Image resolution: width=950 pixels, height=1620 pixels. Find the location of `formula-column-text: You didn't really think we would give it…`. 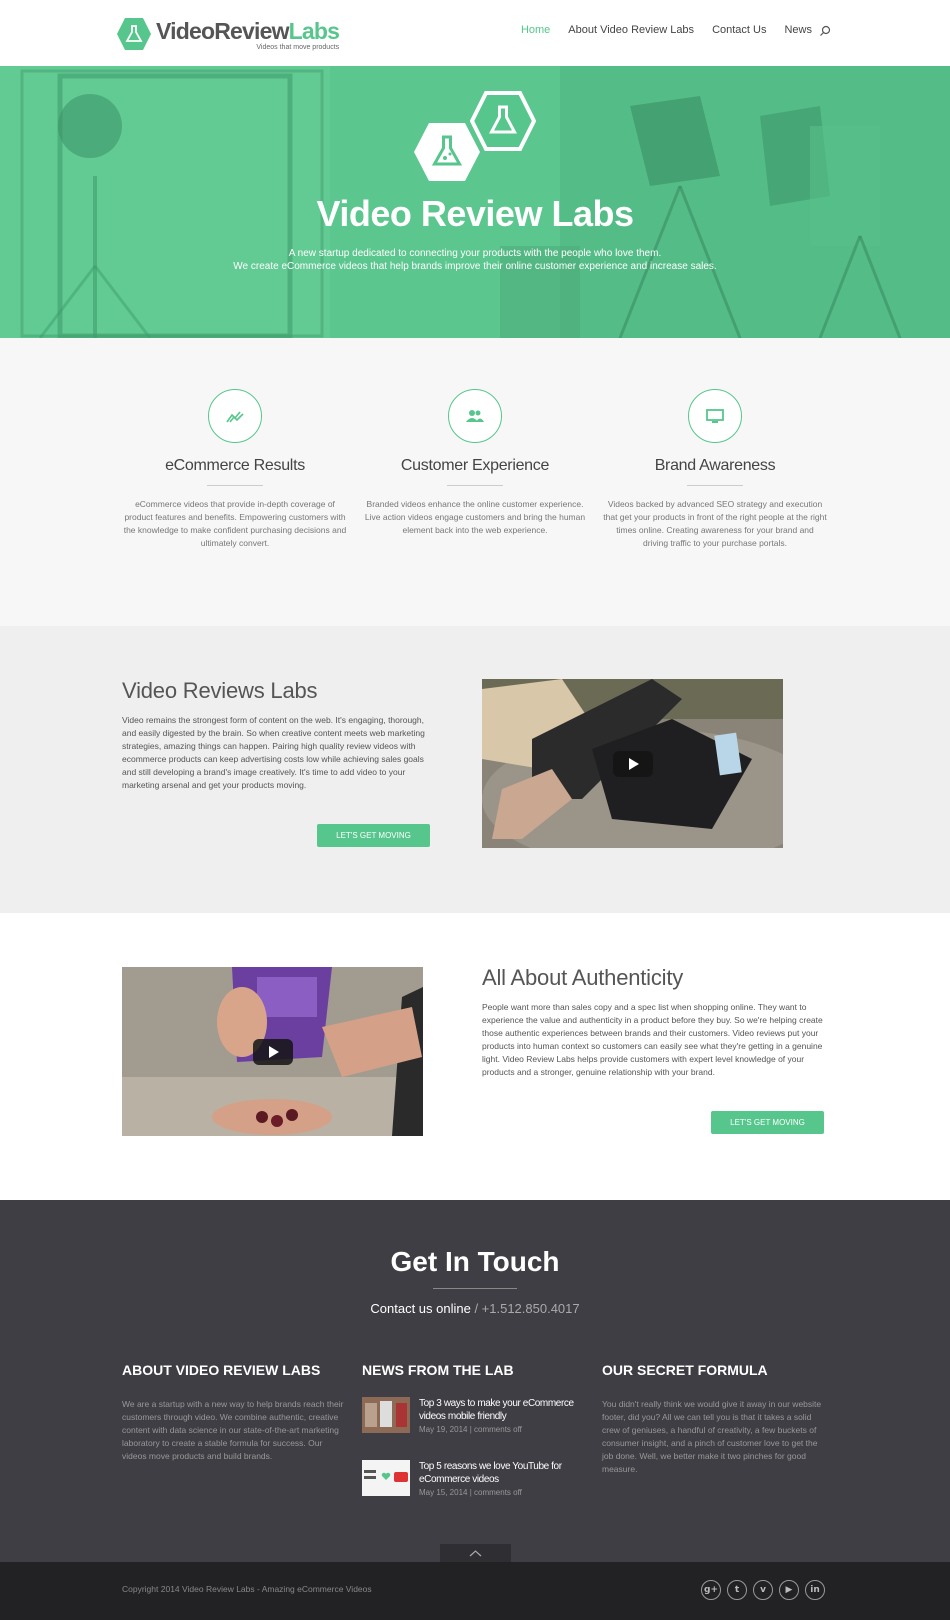

formula-column-text: You didn't really think we would give it… is located at coordinates (712, 1436).